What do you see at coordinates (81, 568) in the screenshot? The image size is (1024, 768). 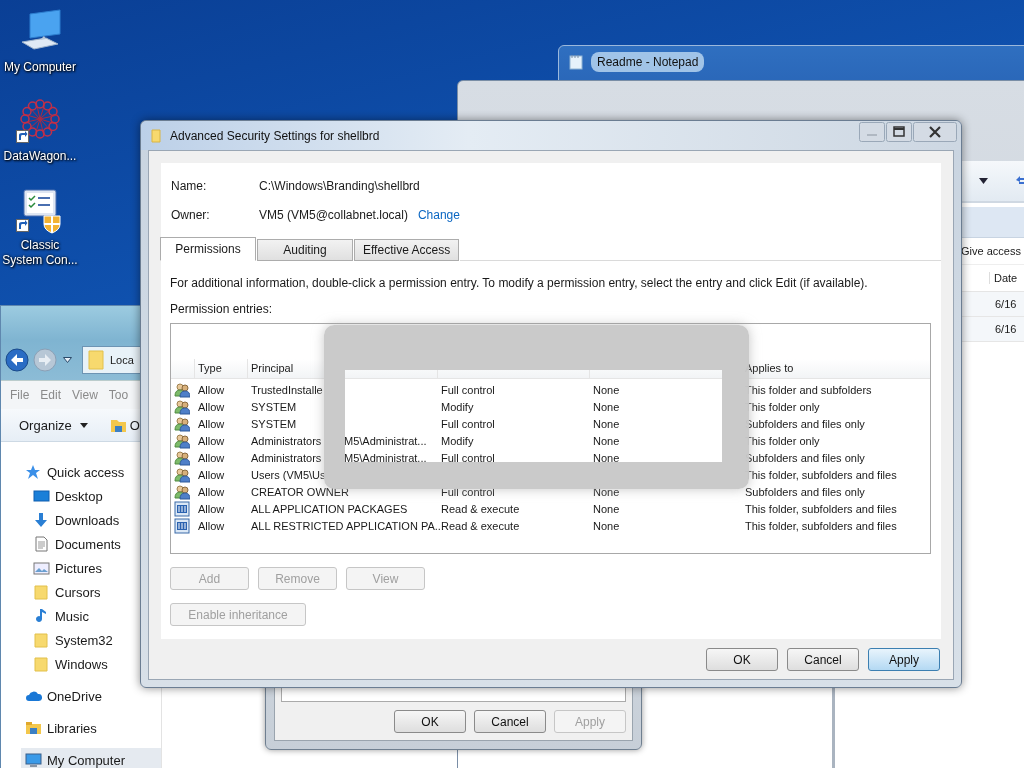 I see `nav-item: Pictures` at bounding box center [81, 568].